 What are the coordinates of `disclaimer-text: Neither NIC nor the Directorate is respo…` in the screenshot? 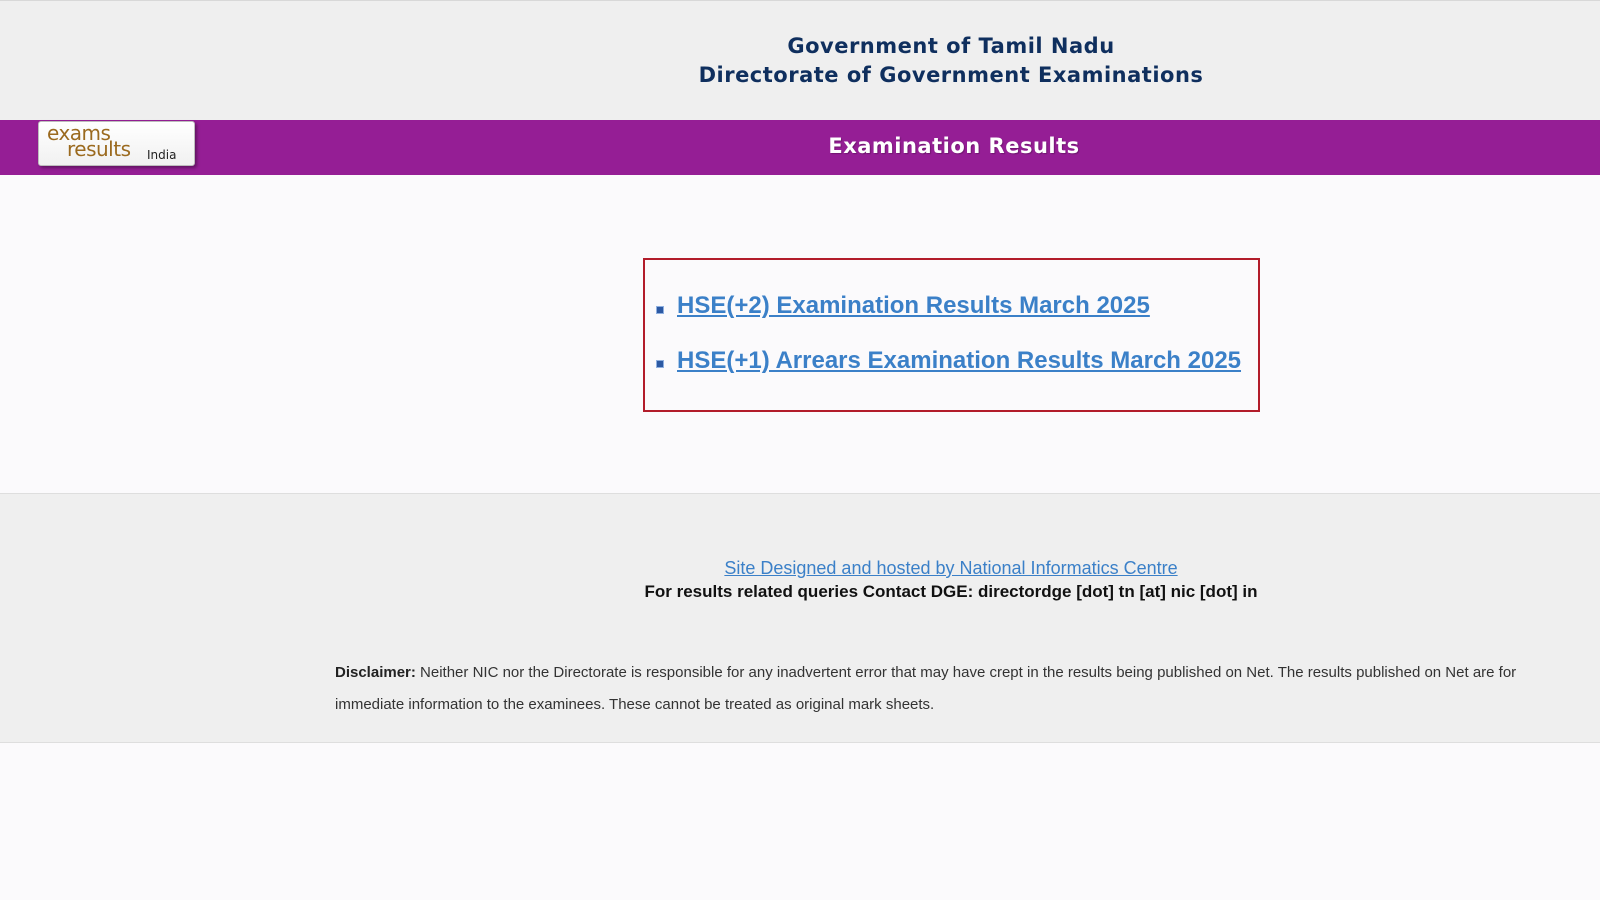 It's located at (926, 688).